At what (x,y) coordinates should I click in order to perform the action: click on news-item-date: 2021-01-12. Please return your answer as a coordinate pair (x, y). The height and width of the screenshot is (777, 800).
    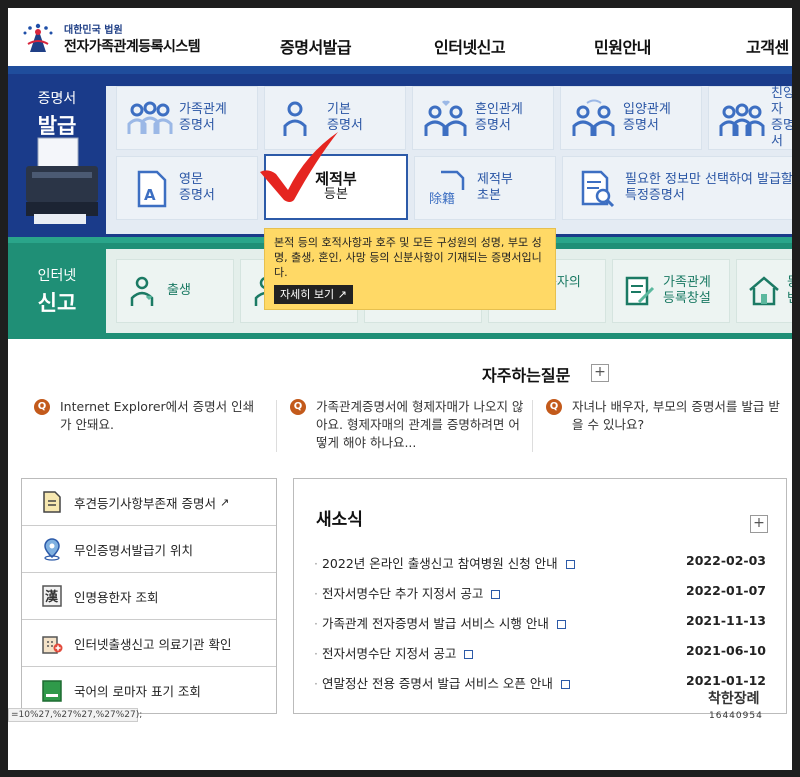
    Looking at the image, I should click on (726, 680).